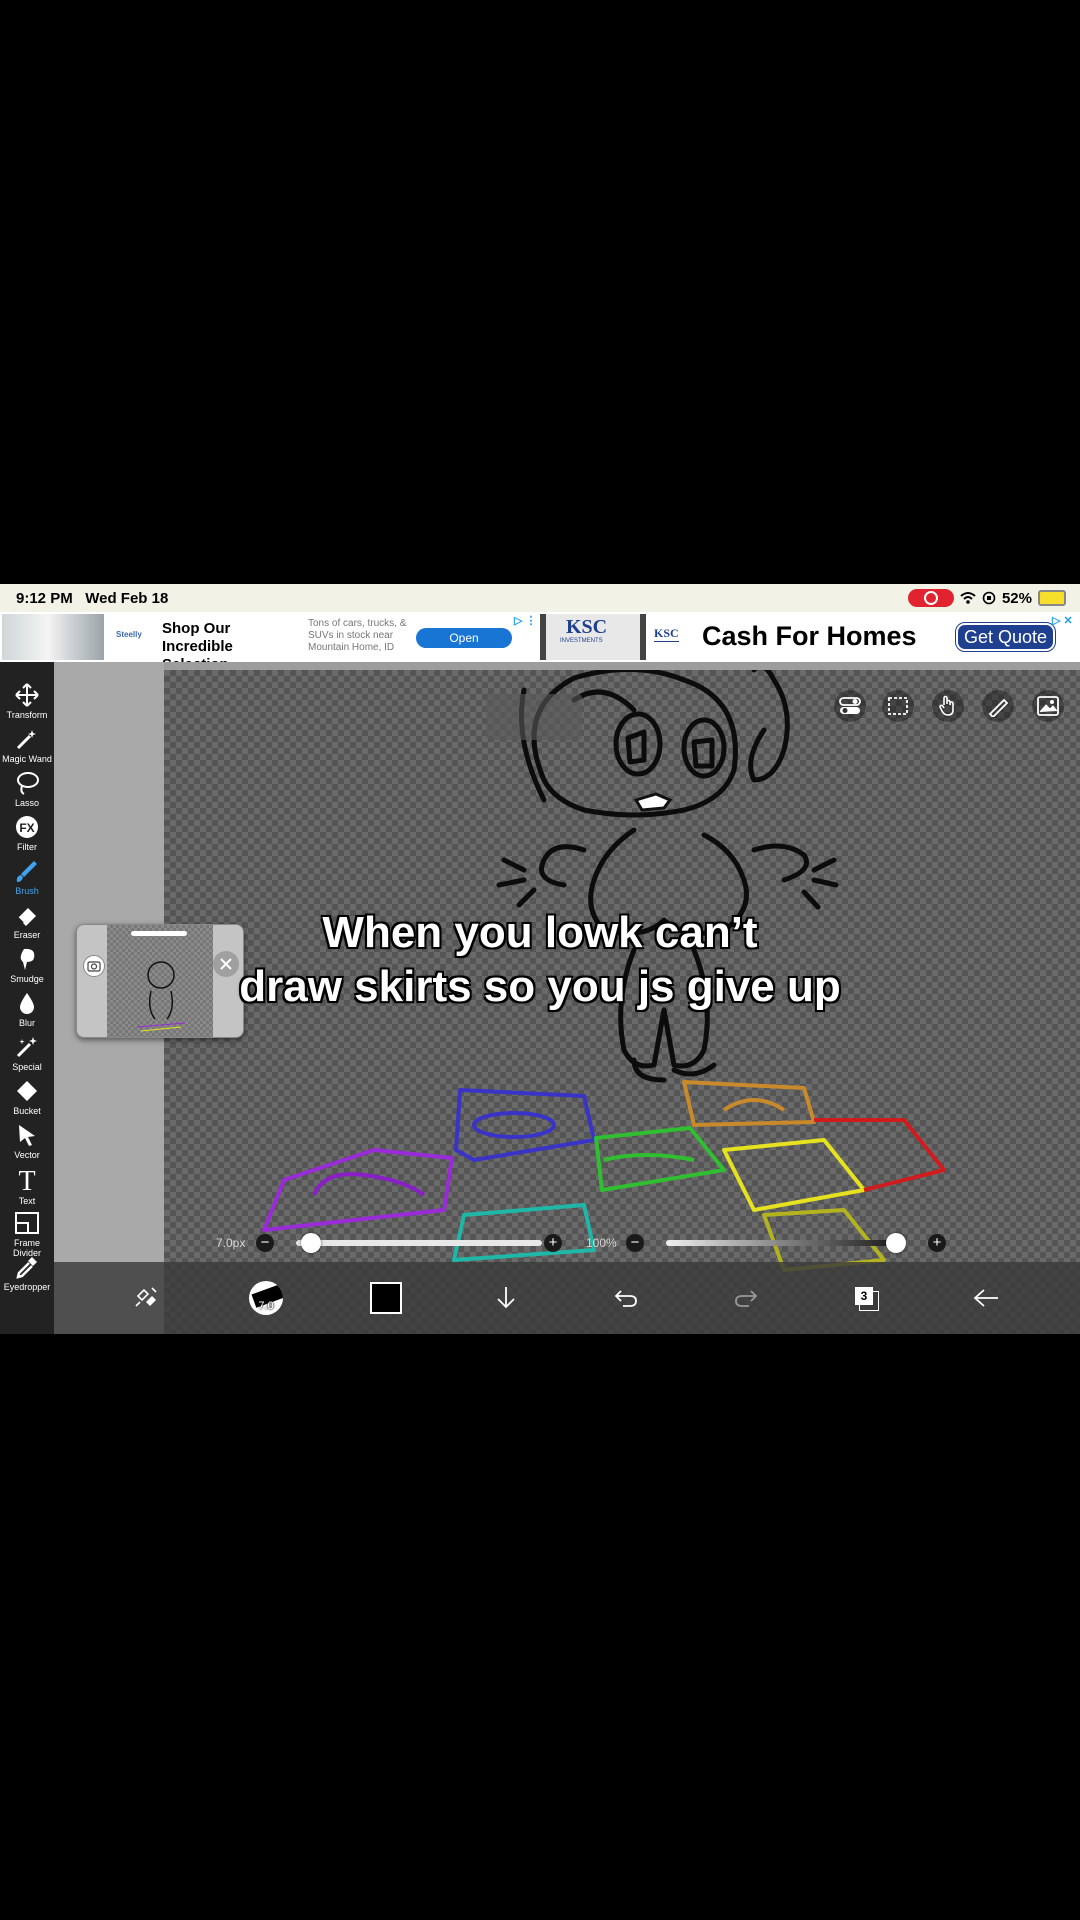 This screenshot has height=1920, width=1080. I want to click on opacity-label: 100%, so click(601, 1243).